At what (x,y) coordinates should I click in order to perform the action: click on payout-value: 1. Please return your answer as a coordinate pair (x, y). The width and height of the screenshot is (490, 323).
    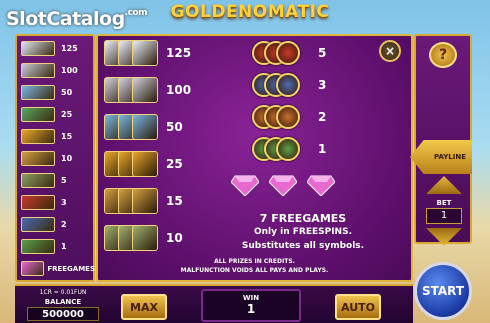
    Looking at the image, I should click on (322, 149).